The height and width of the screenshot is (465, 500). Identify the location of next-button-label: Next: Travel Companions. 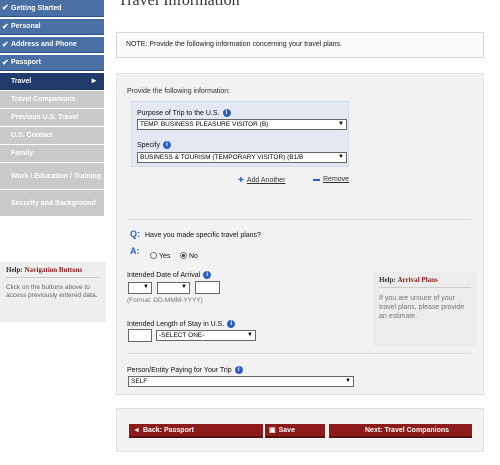
(407, 430).